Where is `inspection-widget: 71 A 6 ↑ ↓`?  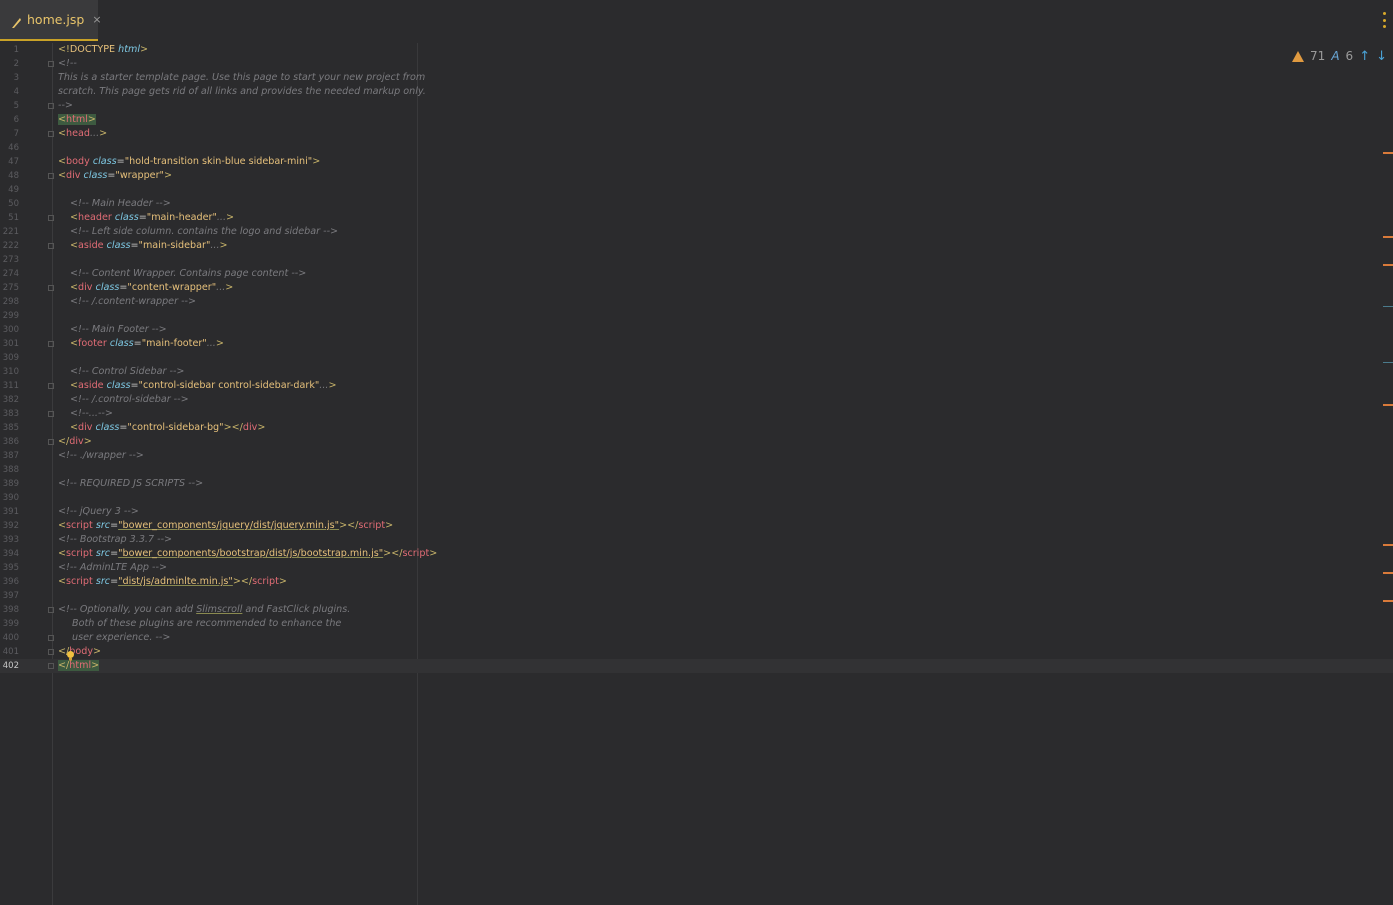
inspection-widget: 71 A 6 ↑ ↓ is located at coordinates (1339, 56).